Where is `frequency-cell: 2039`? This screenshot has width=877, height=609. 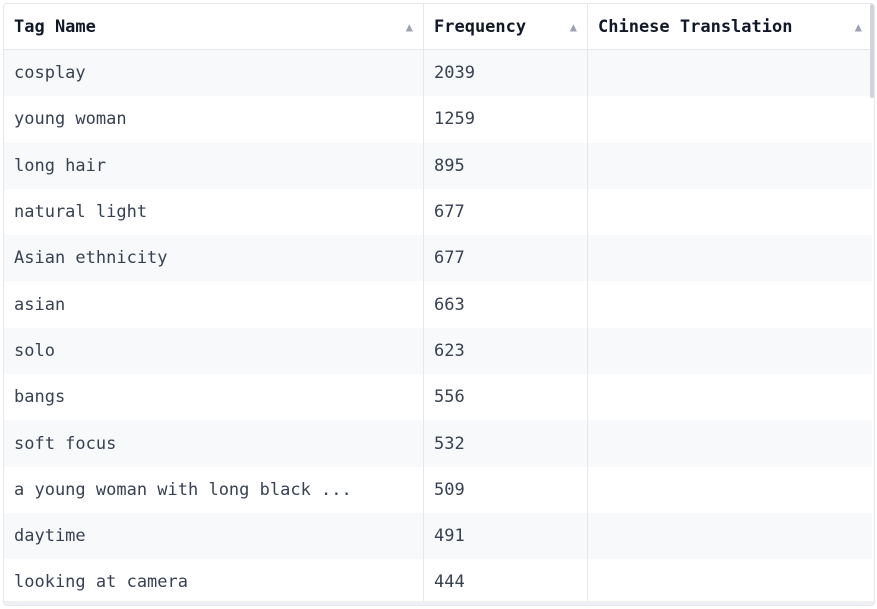
frequency-cell: 2039 is located at coordinates (506, 73).